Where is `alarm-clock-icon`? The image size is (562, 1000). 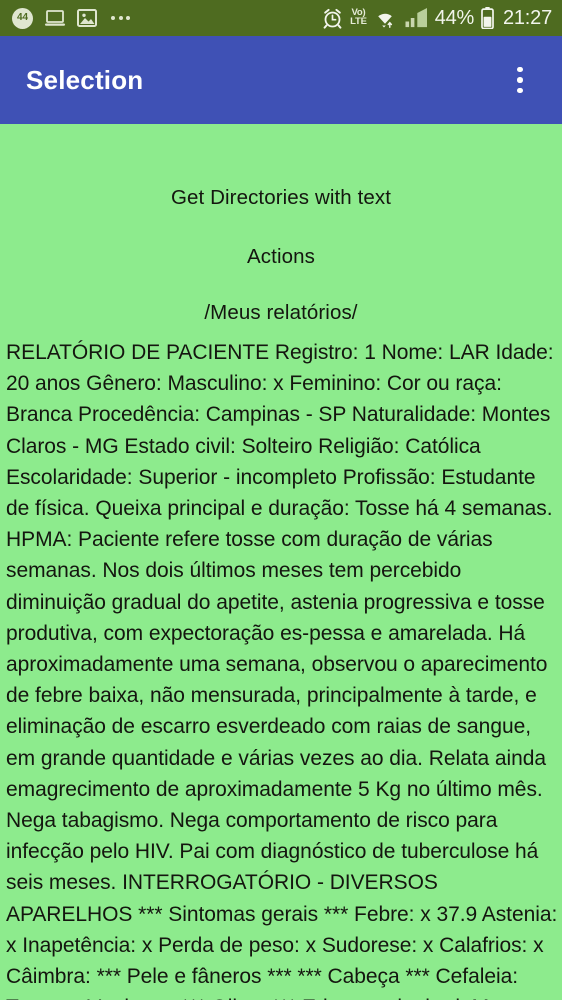 alarm-clock-icon is located at coordinates (332, 18).